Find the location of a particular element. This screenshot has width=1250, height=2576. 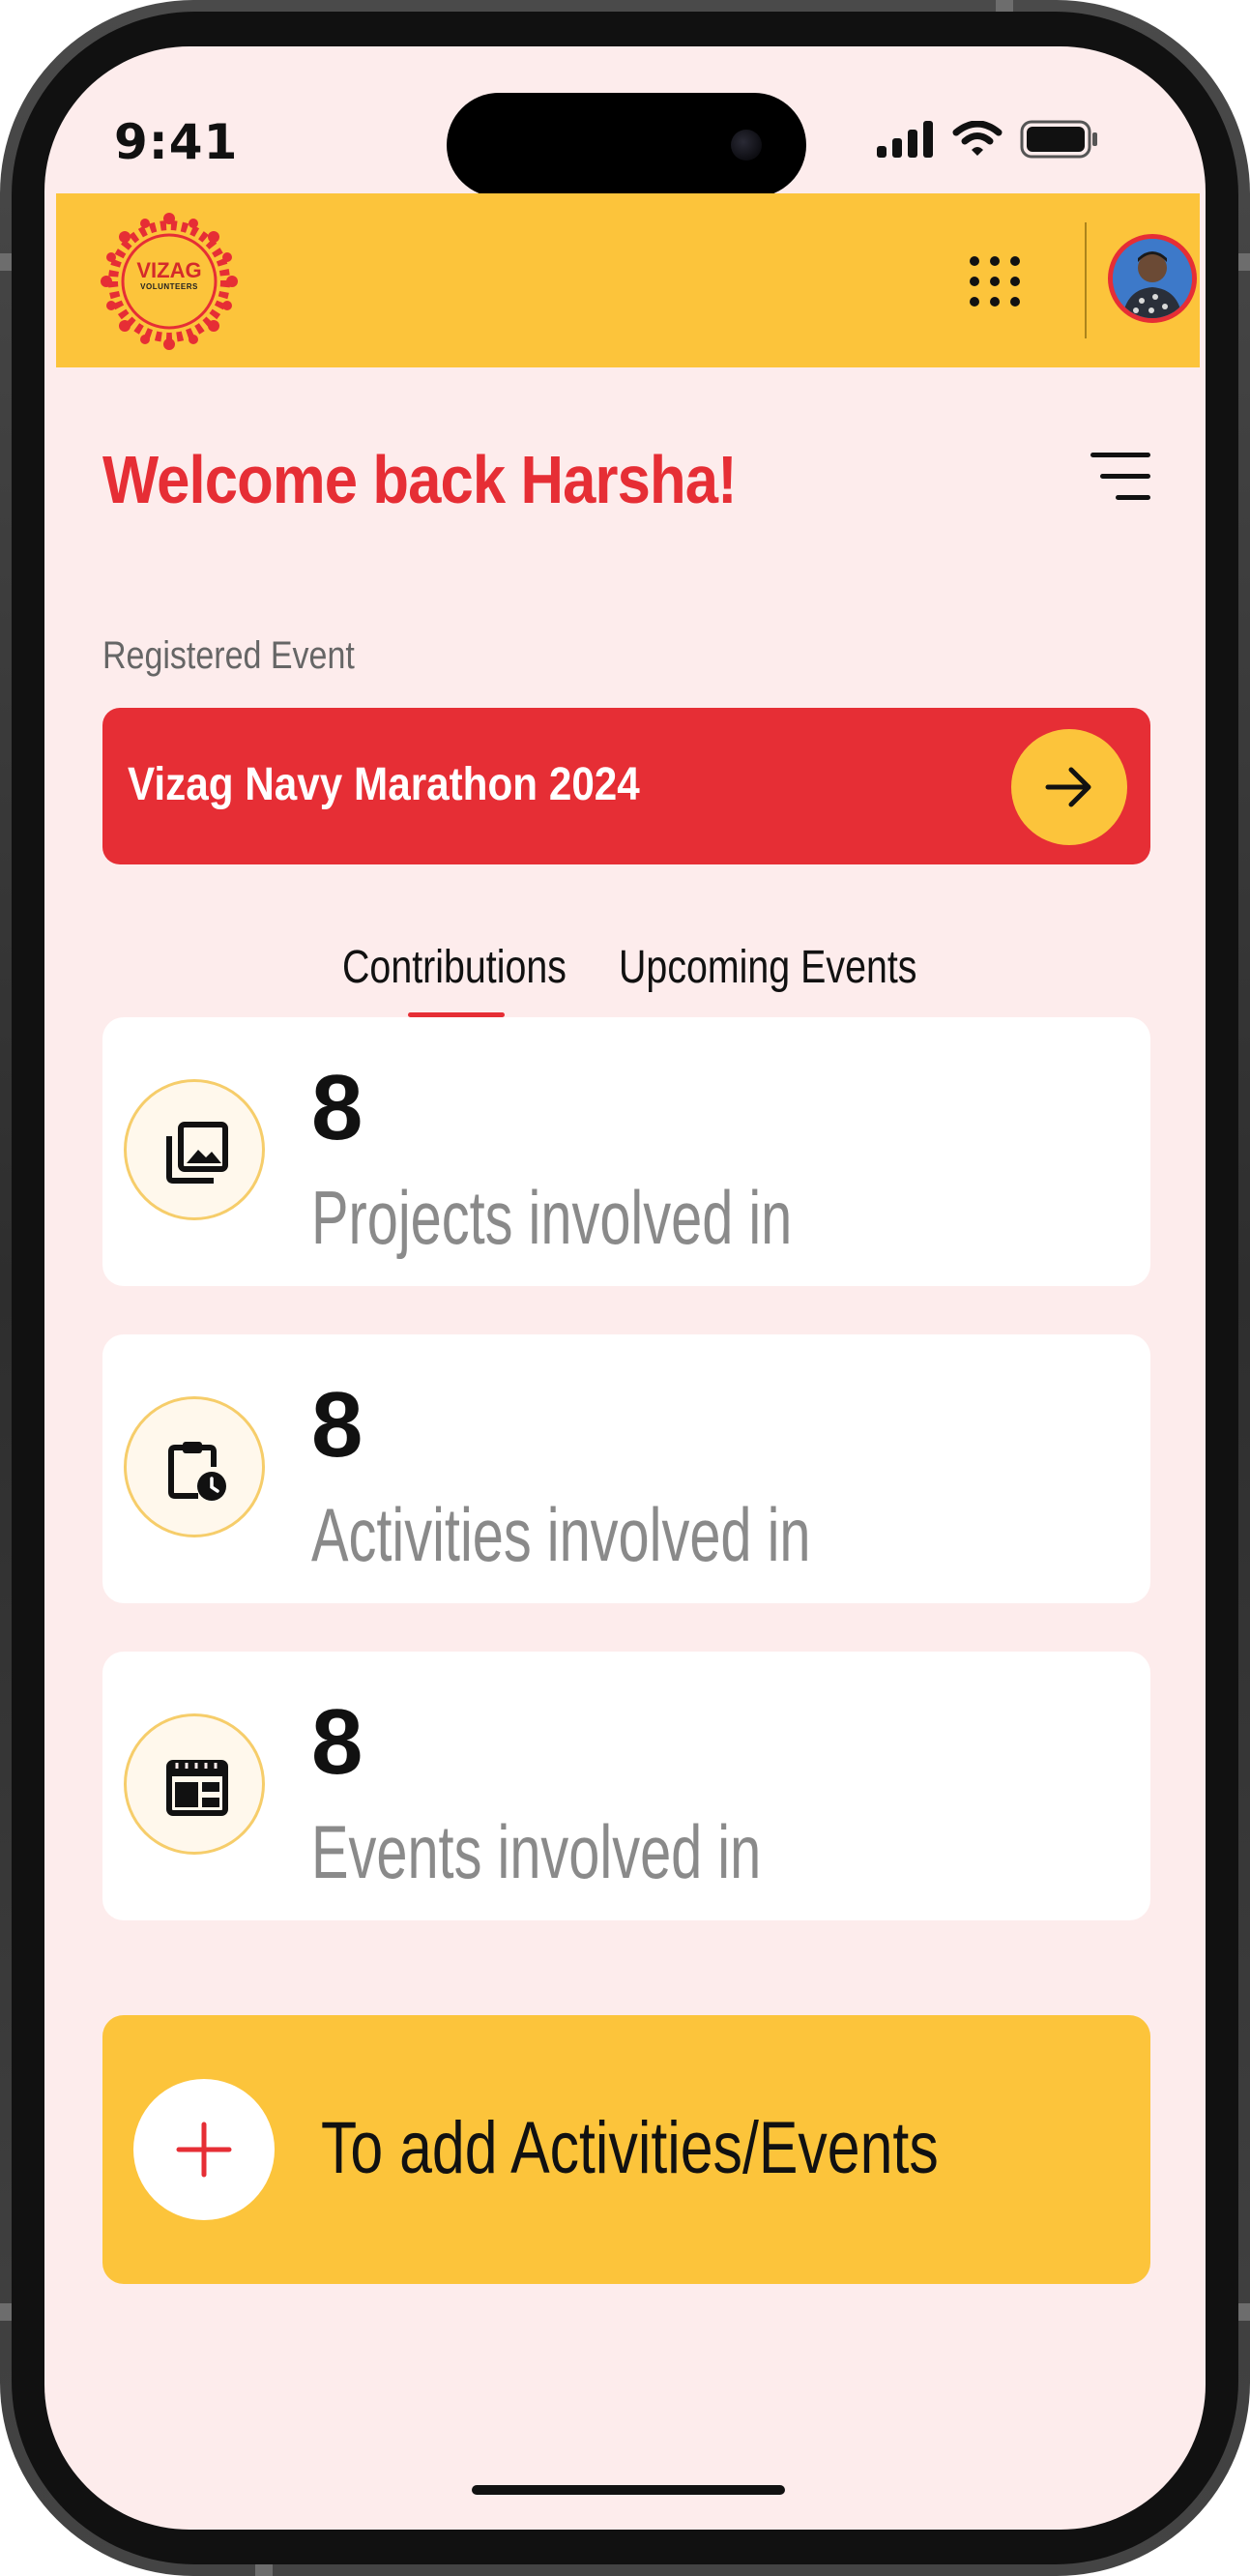

plus-icon is located at coordinates (204, 2150).